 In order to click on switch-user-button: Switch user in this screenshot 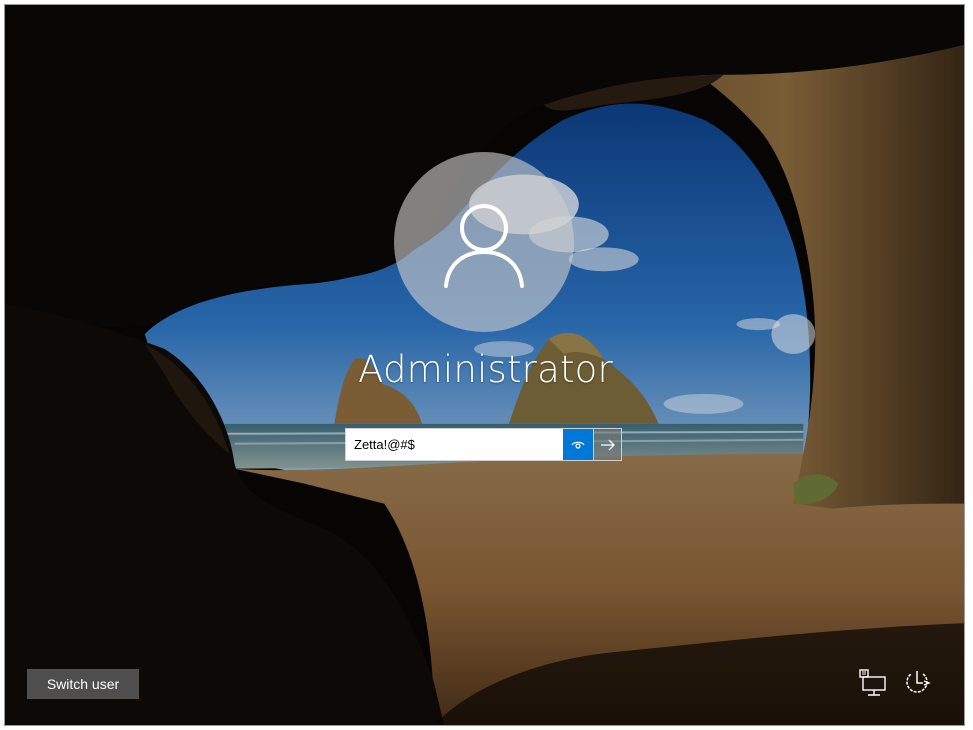, I will do `click(83, 684)`.